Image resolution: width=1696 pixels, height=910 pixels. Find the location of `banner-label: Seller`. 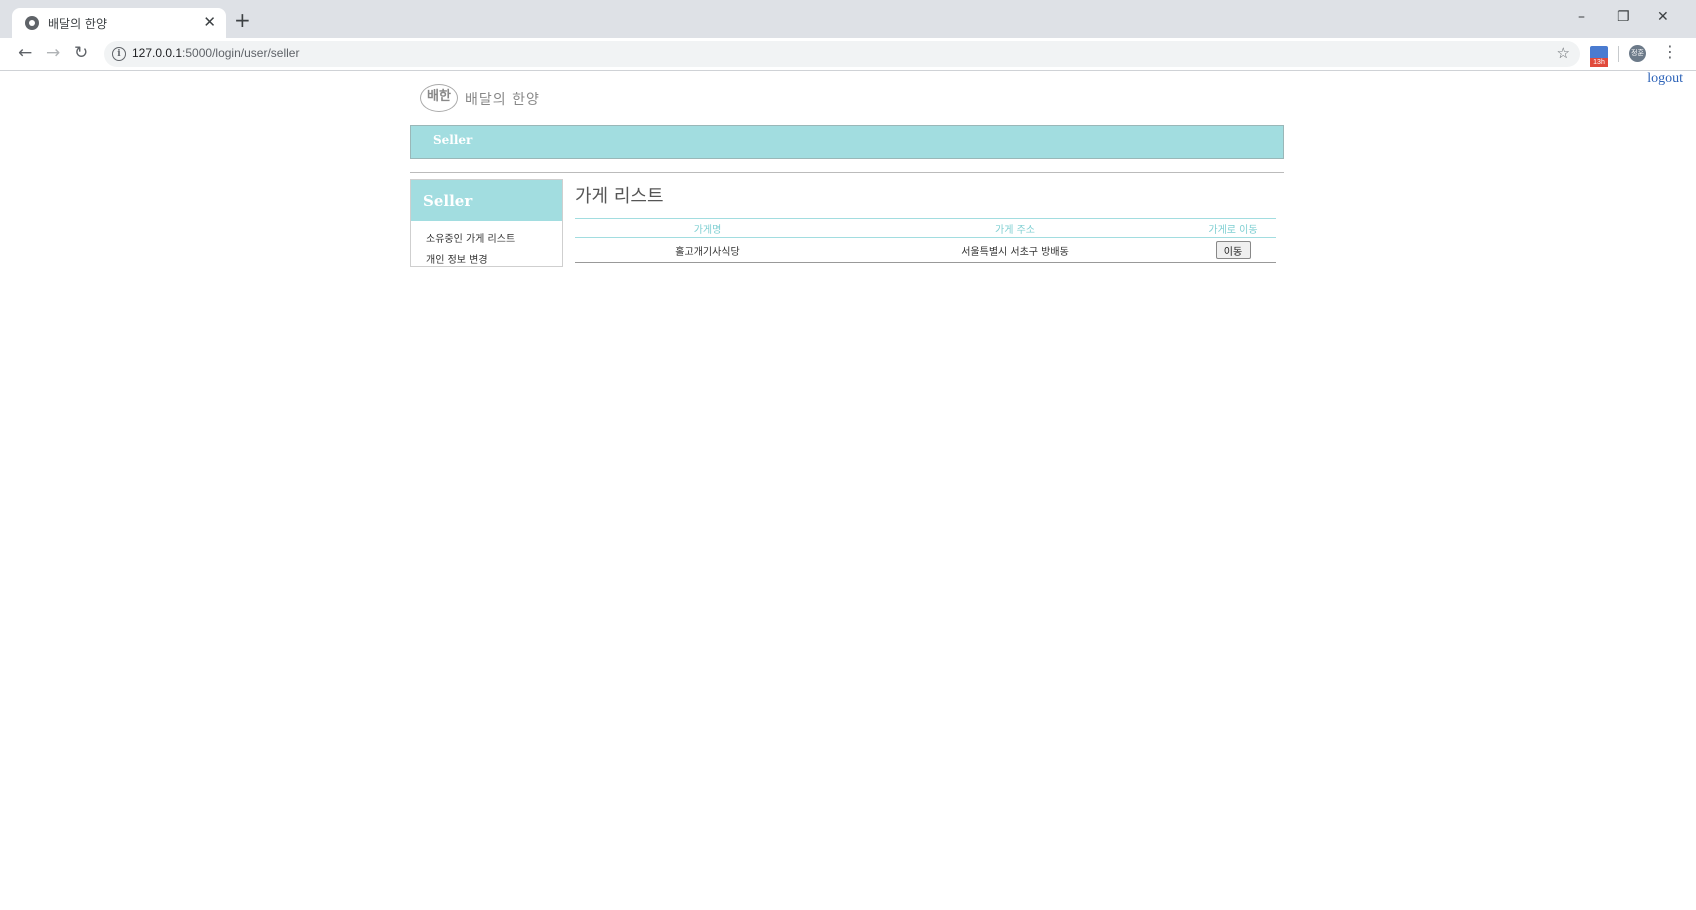

banner-label: Seller is located at coordinates (453, 140).